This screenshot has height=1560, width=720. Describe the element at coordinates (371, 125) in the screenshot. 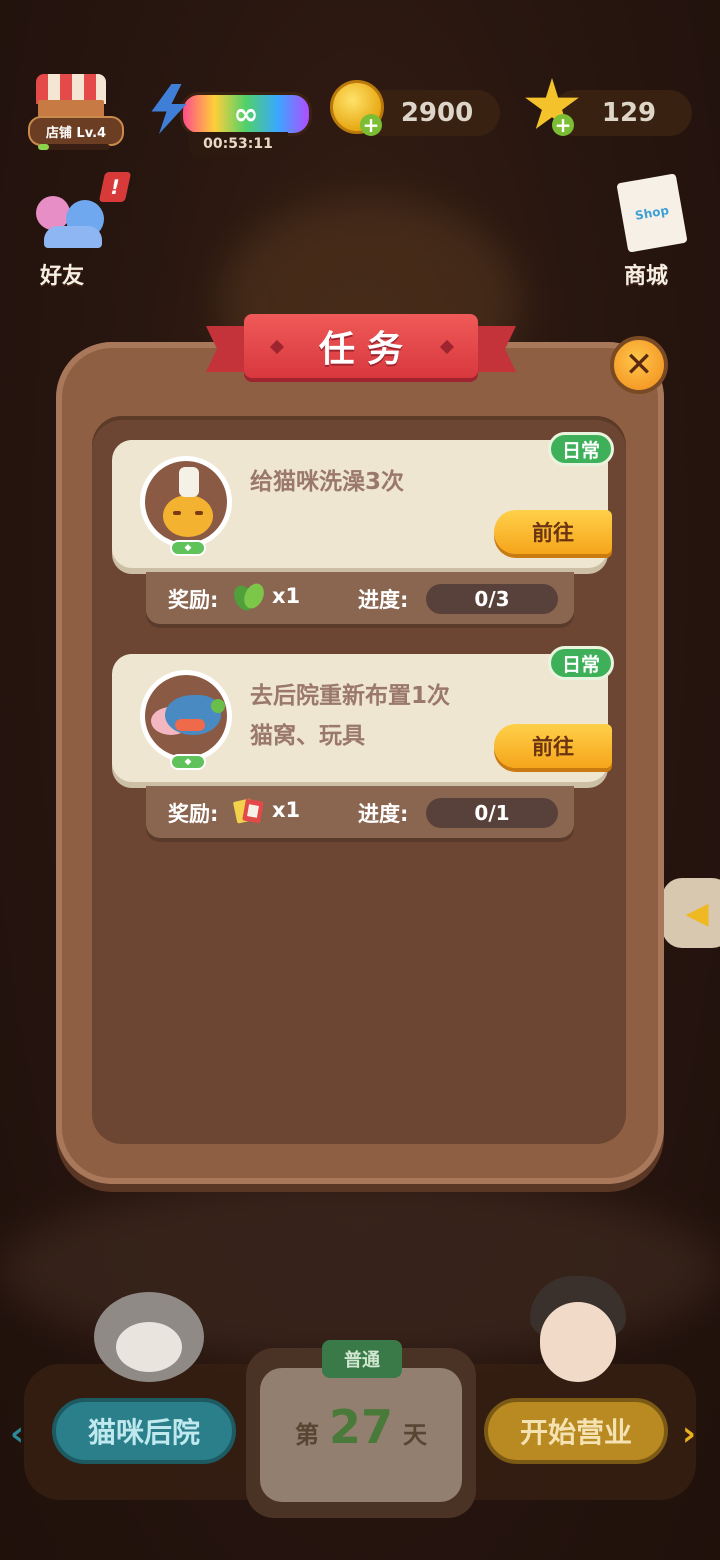

I see `add-coins-button: +` at that location.